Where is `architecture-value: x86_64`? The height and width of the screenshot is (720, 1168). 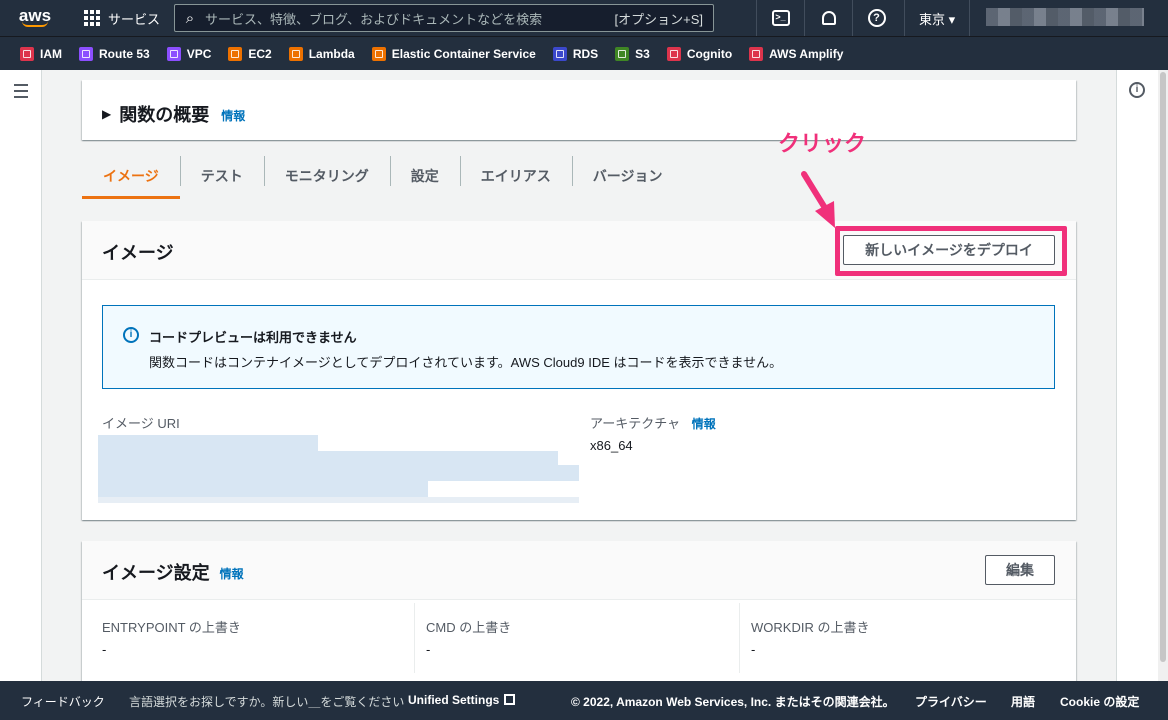
architecture-value: x86_64 is located at coordinates (611, 445).